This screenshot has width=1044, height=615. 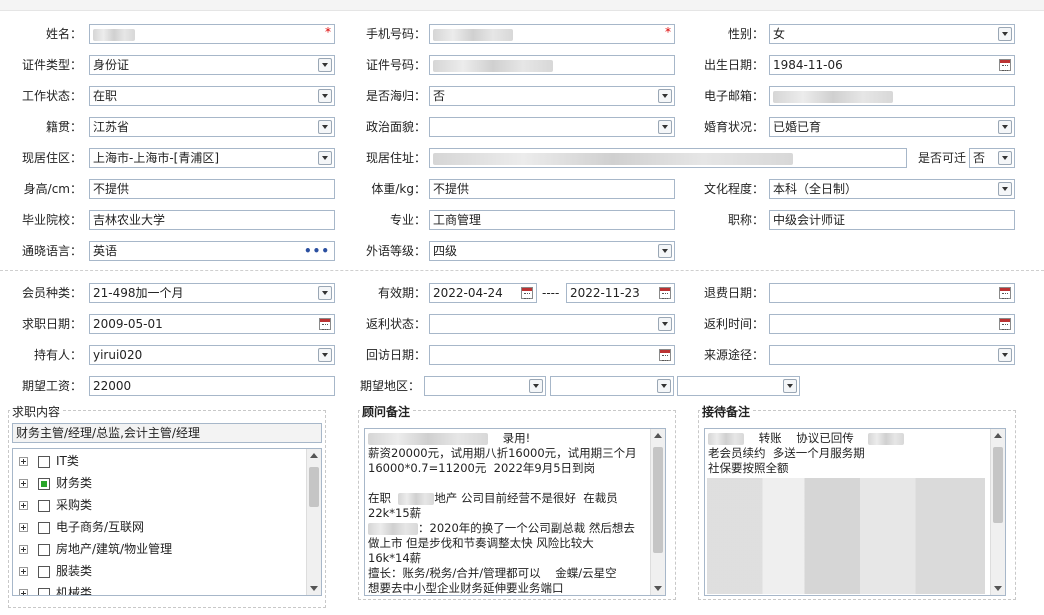 What do you see at coordinates (212, 34) in the screenshot?
I see `name-input: *` at bounding box center [212, 34].